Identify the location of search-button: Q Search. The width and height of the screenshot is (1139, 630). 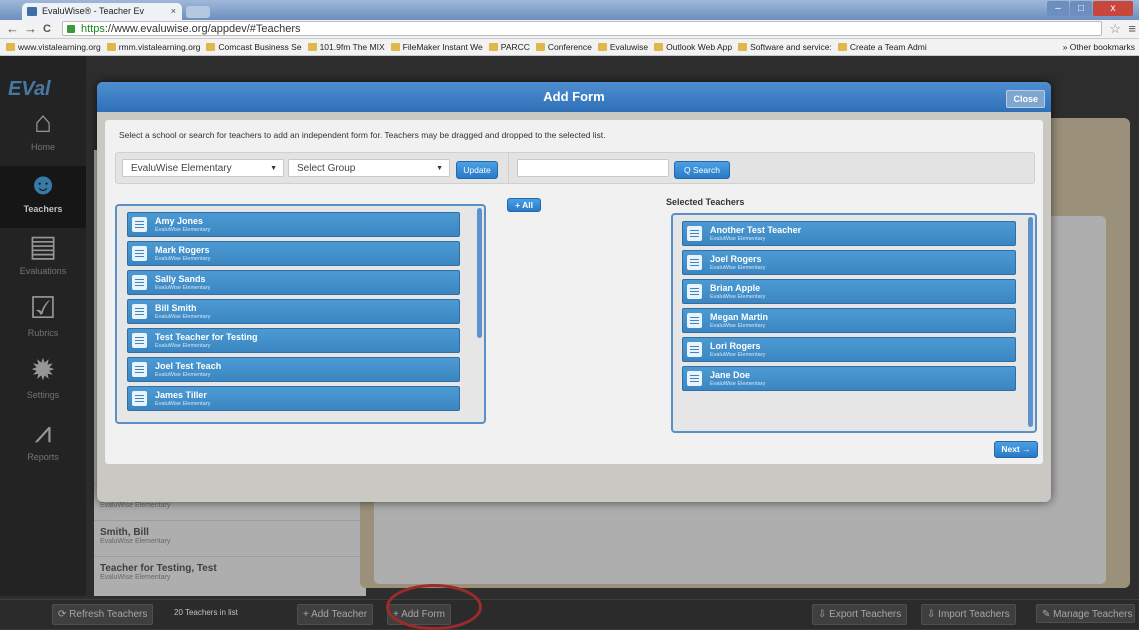
(702, 170).